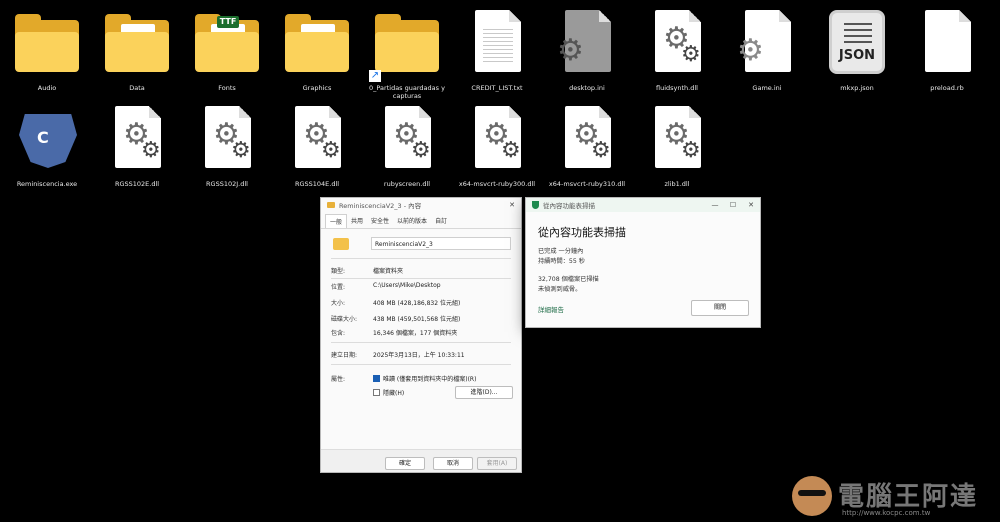  Describe the element at coordinates (441, 243) in the screenshot. I see `folder-name-field: ReminiscenciaV2_3` at that location.